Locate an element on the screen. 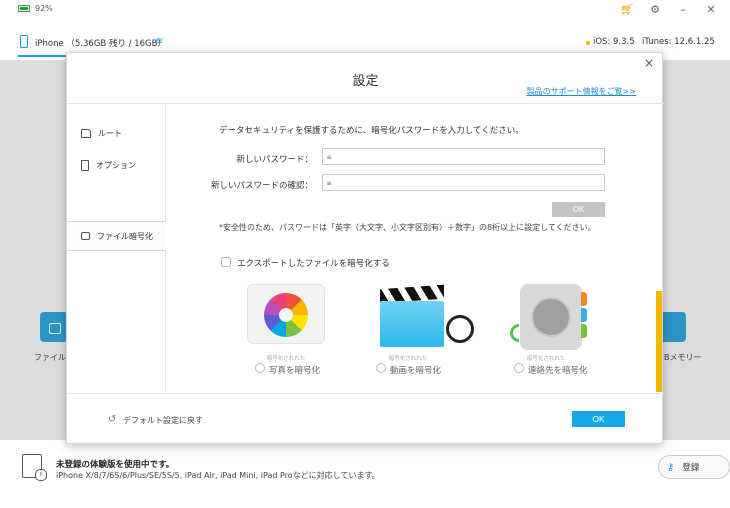 The image size is (730, 508). export-encrypt-label: エクスポートしたファイルを暗号化する is located at coordinates (313, 264).